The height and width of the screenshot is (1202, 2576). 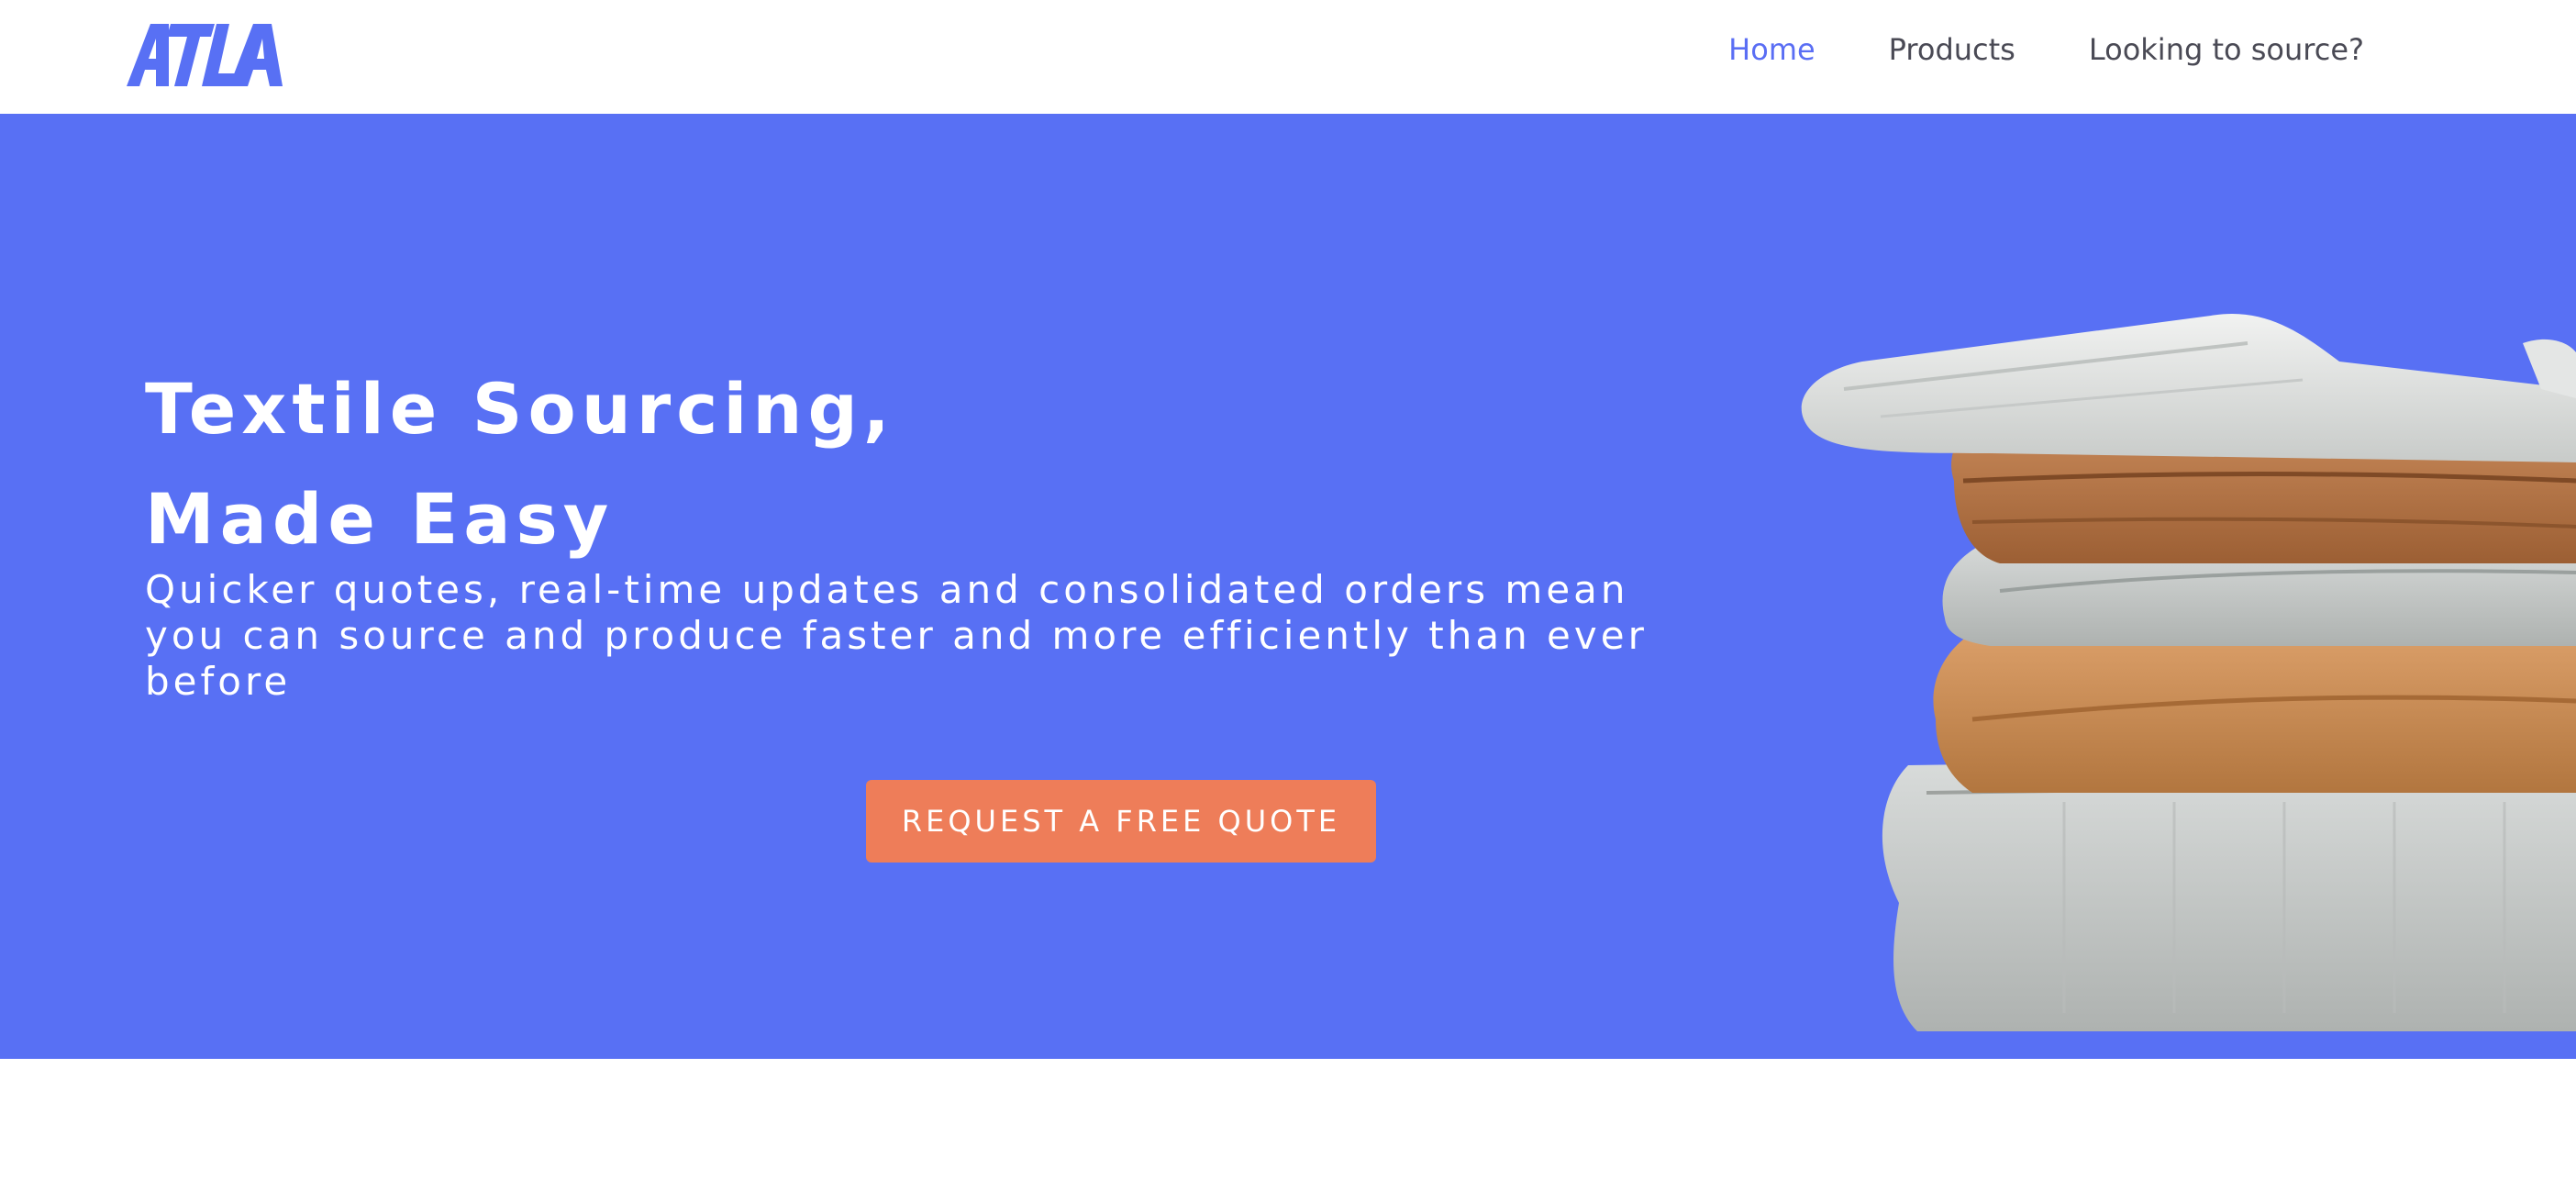 What do you see at coordinates (520, 464) in the screenshot?
I see `hero-title: Textile Sourcing, Made Easy` at bounding box center [520, 464].